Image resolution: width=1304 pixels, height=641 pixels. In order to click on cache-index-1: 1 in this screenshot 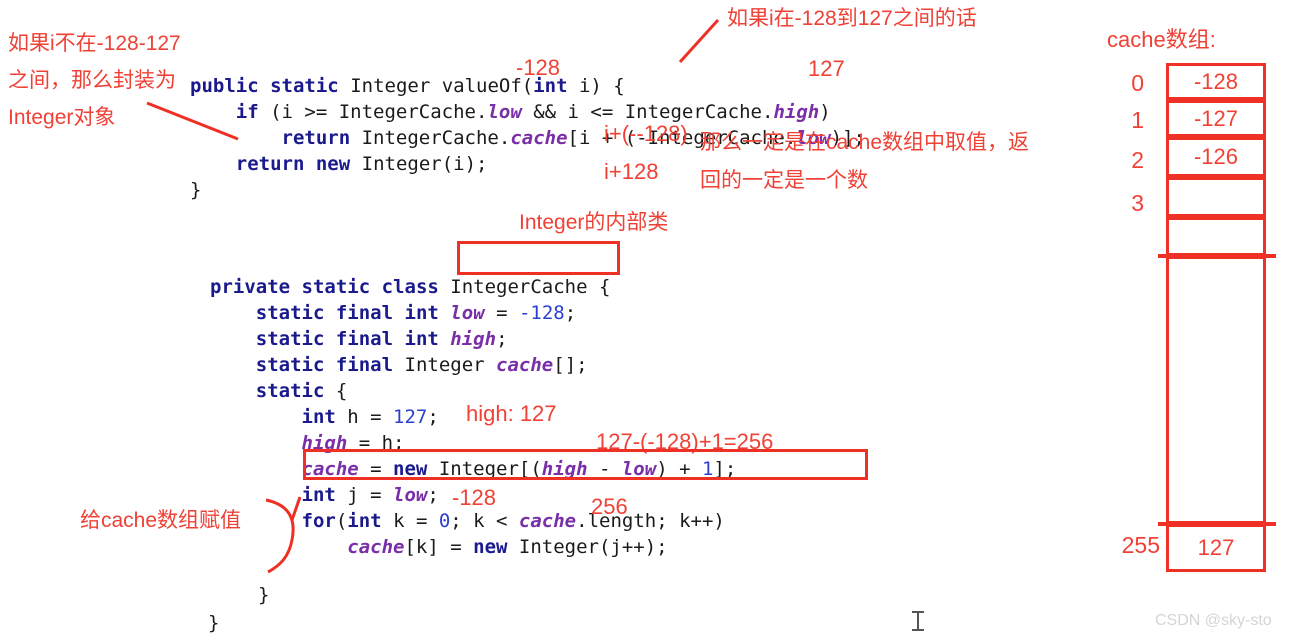, I will do `click(1137, 120)`.